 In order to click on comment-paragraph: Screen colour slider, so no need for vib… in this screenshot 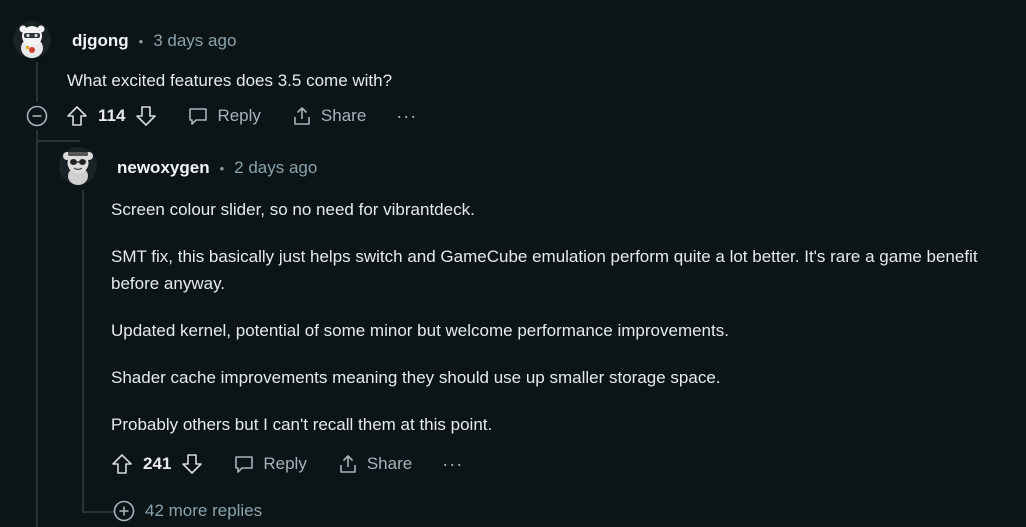, I will do `click(293, 209)`.